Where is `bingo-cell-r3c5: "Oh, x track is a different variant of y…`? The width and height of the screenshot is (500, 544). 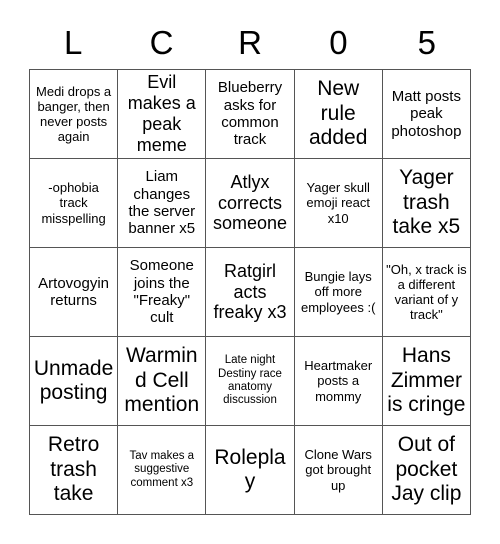 bingo-cell-r3c5: "Oh, x track is a different variant of y… is located at coordinates (426, 292).